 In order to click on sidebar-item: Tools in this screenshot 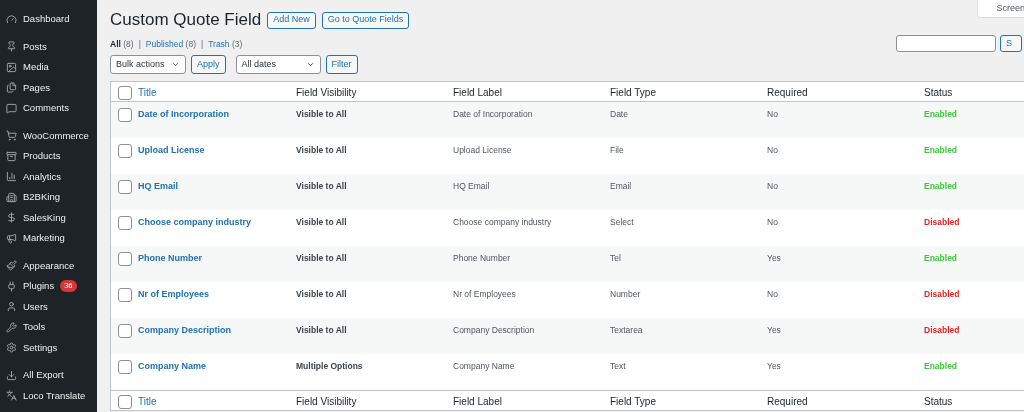, I will do `click(48, 327)`.